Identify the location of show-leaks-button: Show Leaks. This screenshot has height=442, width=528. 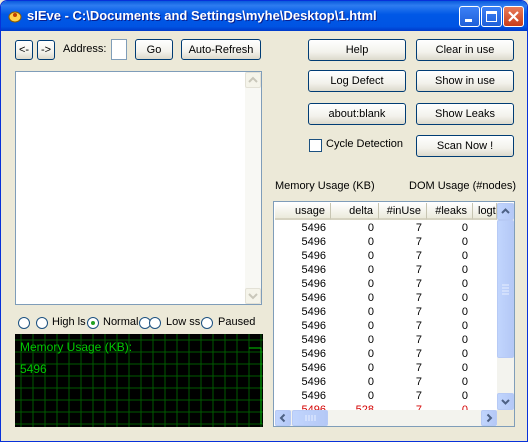
(465, 114).